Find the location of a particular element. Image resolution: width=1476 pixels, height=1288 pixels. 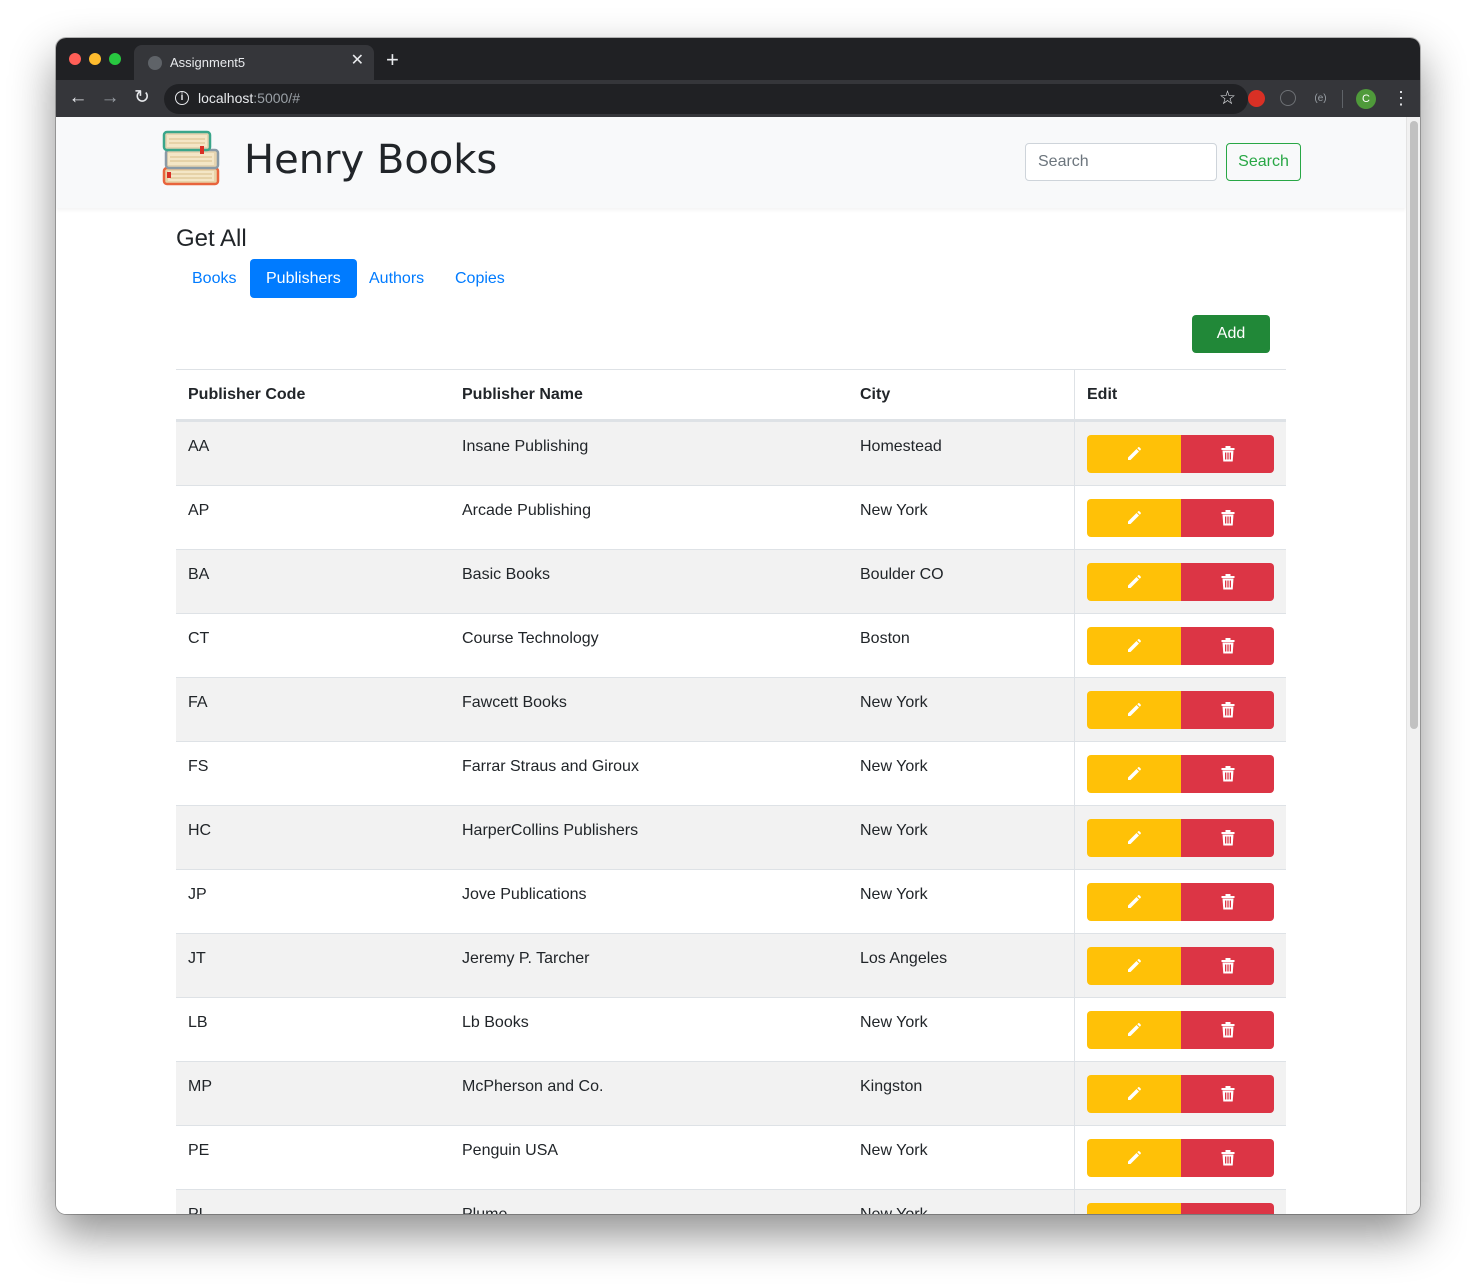

globe-icon is located at coordinates (155, 63).